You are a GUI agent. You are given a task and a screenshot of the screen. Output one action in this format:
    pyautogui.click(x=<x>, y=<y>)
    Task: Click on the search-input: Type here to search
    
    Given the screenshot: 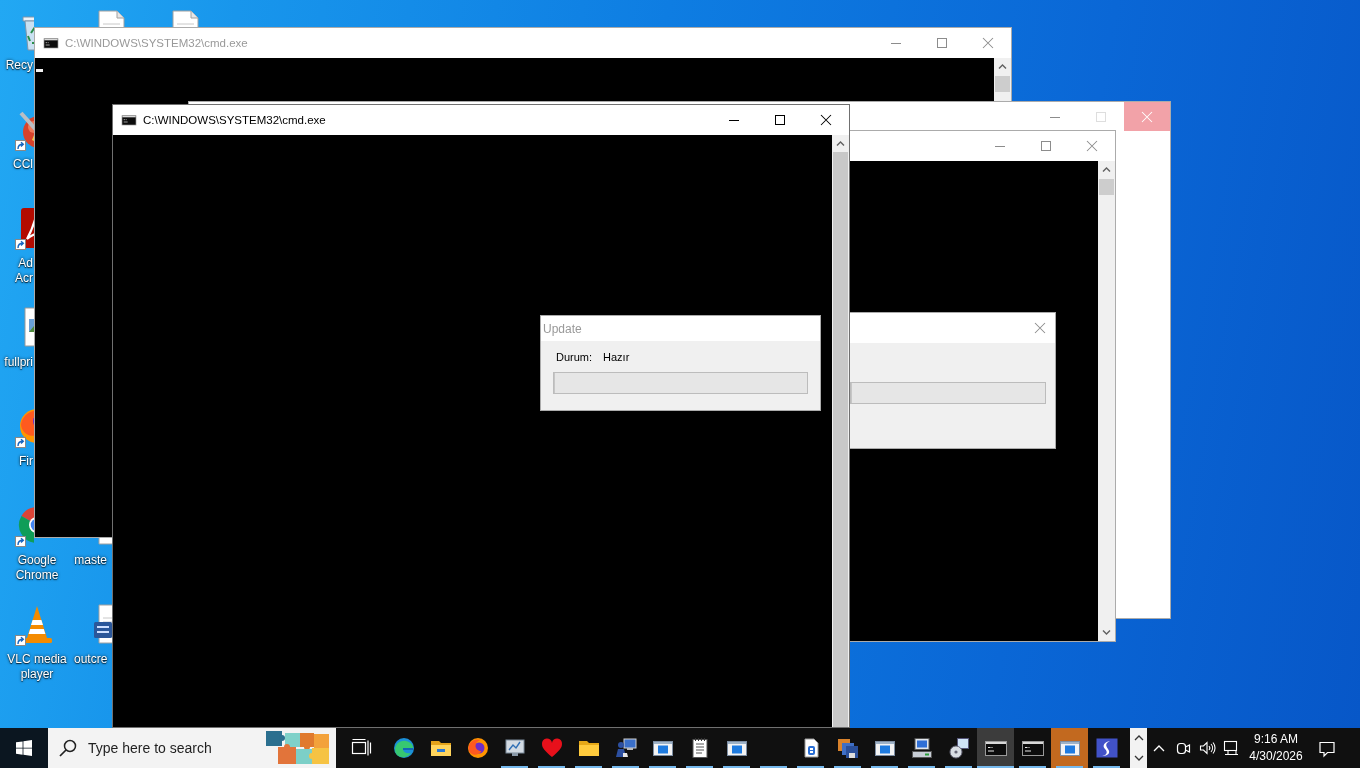 What is the action you would take?
    pyautogui.click(x=176, y=748)
    